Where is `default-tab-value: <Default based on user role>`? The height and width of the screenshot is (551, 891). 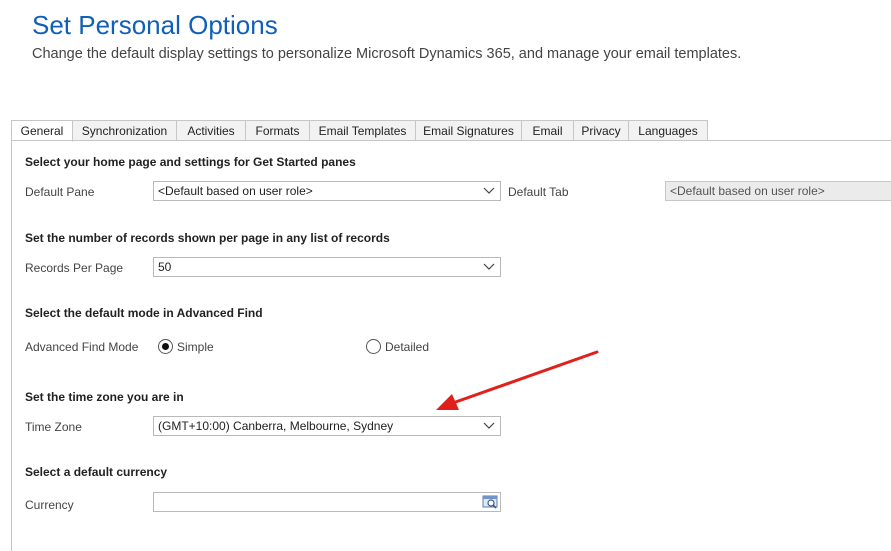
default-tab-value: <Default based on user role> is located at coordinates (747, 191).